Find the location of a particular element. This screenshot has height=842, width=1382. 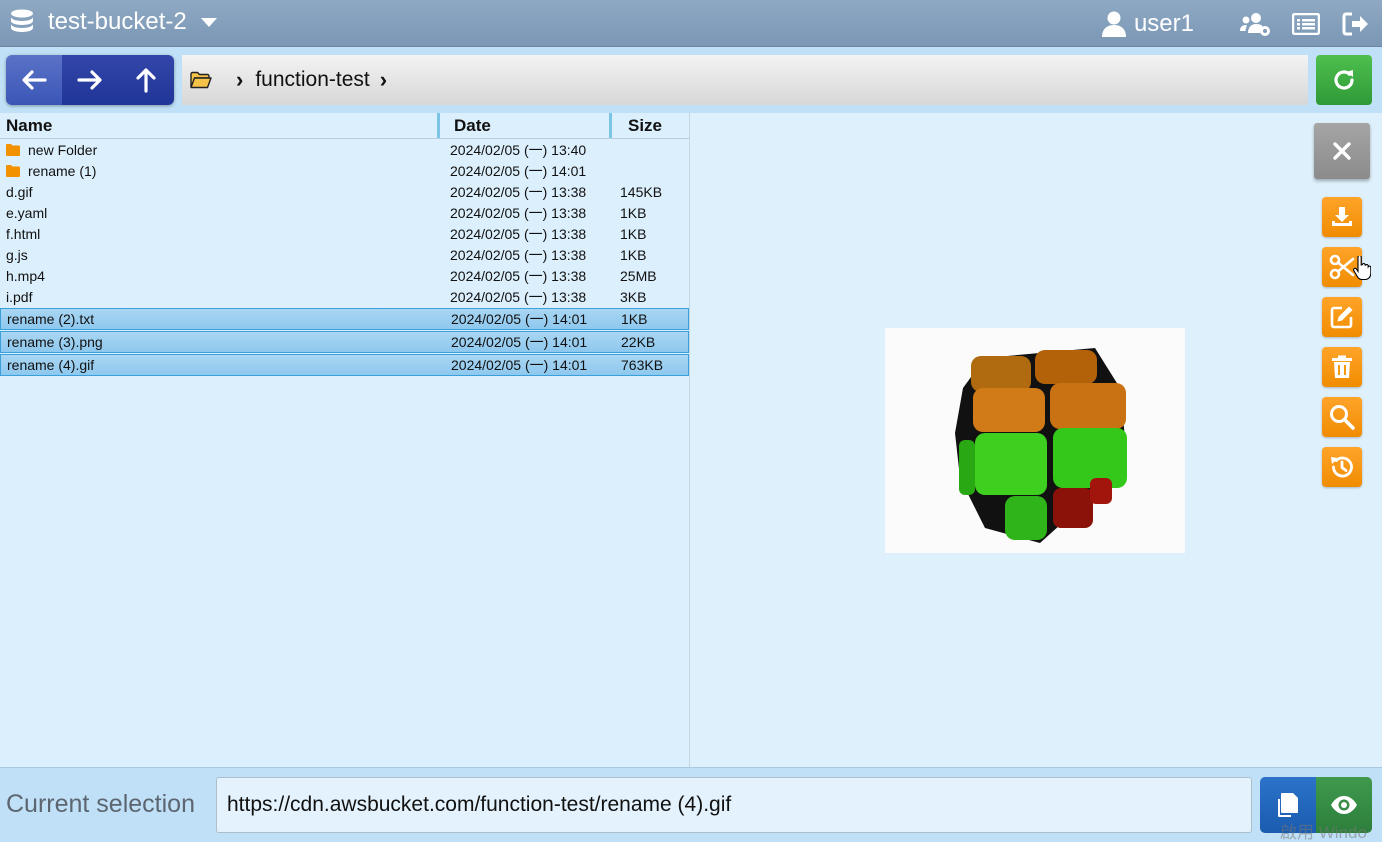

user-menu: user1 is located at coordinates (1147, 24).